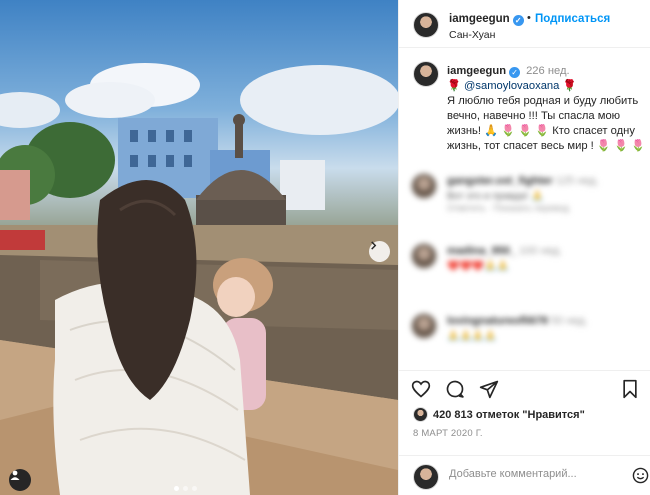  I want to click on bookmark-icon, so click(630, 390).